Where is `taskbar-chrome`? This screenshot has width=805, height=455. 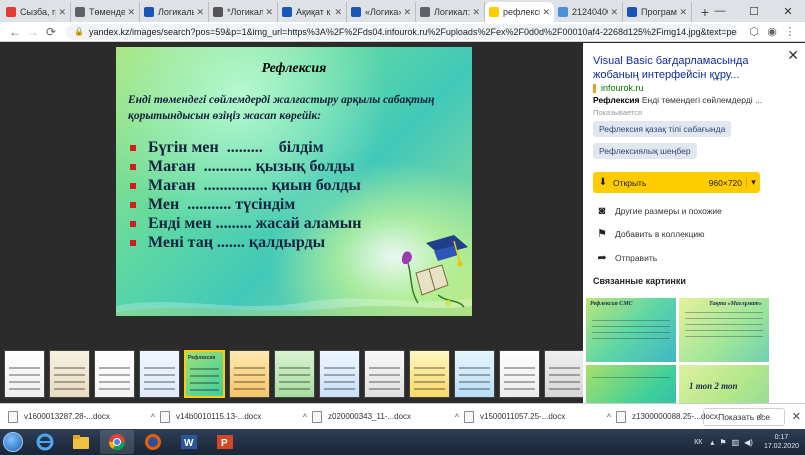 taskbar-chrome is located at coordinates (117, 442).